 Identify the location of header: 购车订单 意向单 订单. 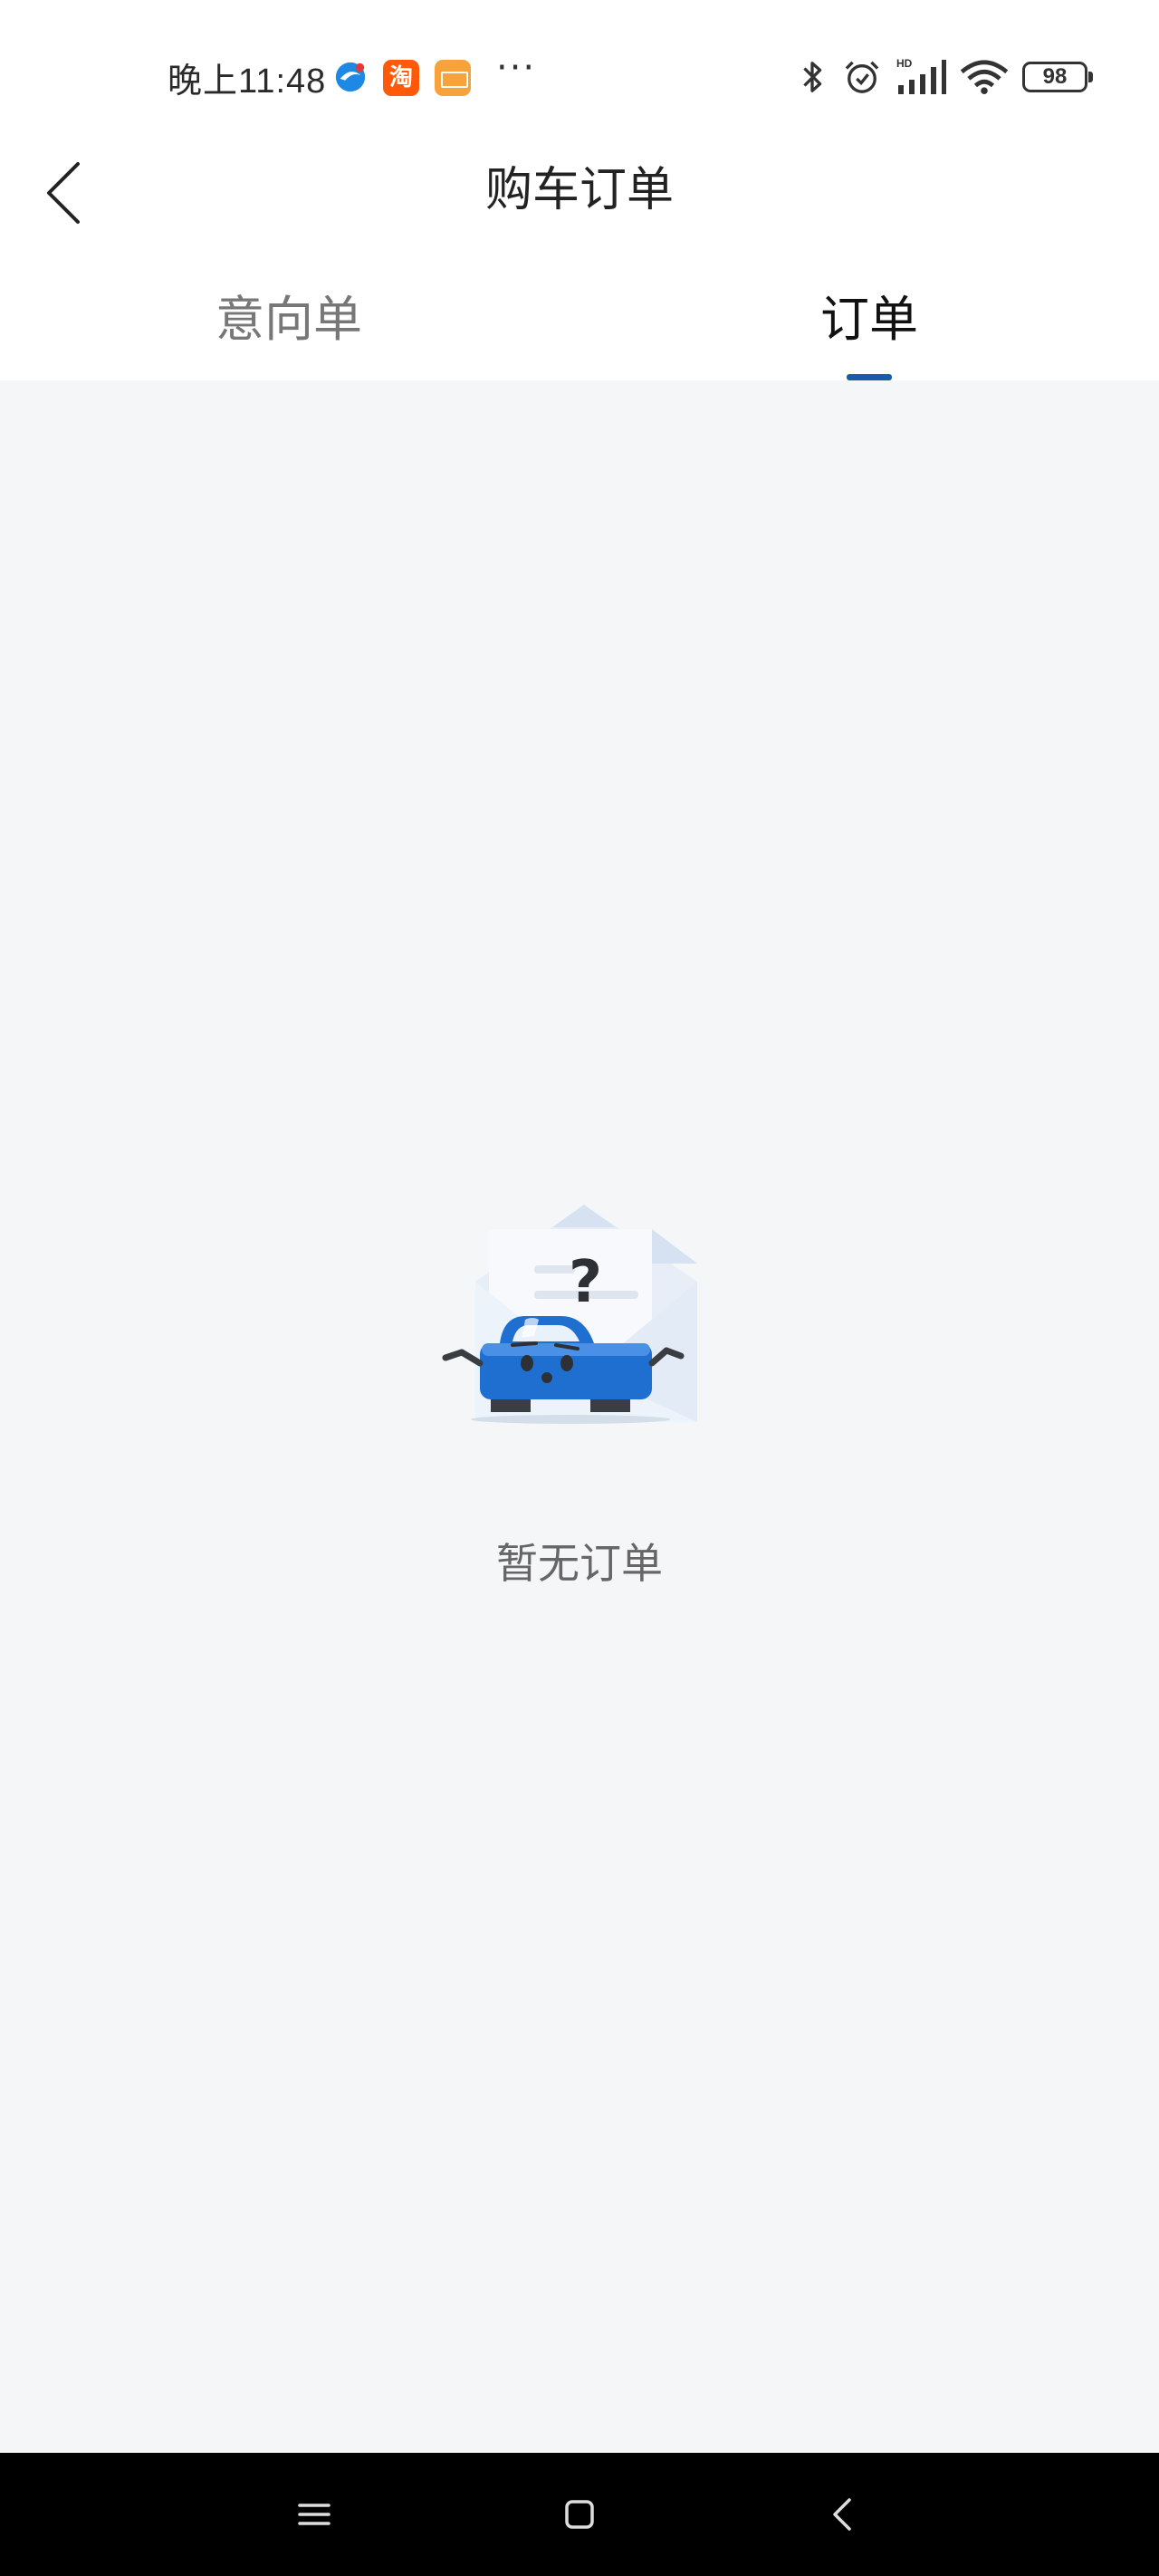
(579, 267).